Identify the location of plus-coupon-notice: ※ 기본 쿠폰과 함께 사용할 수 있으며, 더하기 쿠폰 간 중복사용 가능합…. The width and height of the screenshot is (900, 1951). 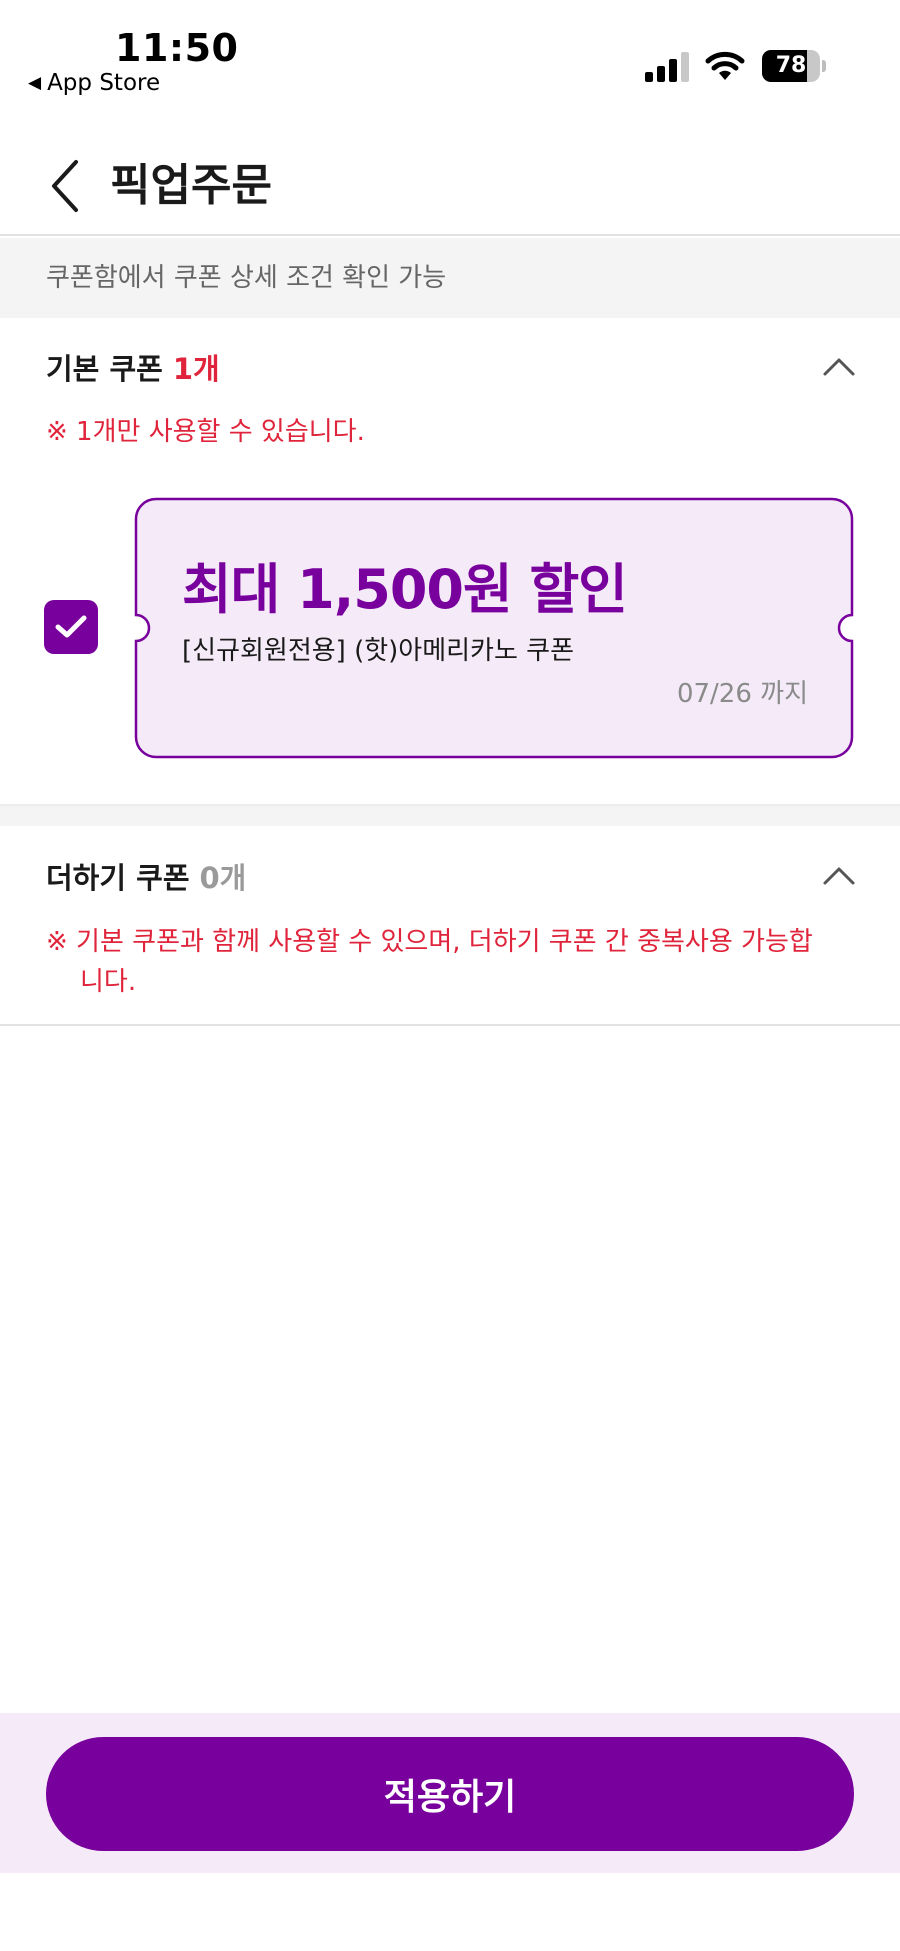
(456, 962).